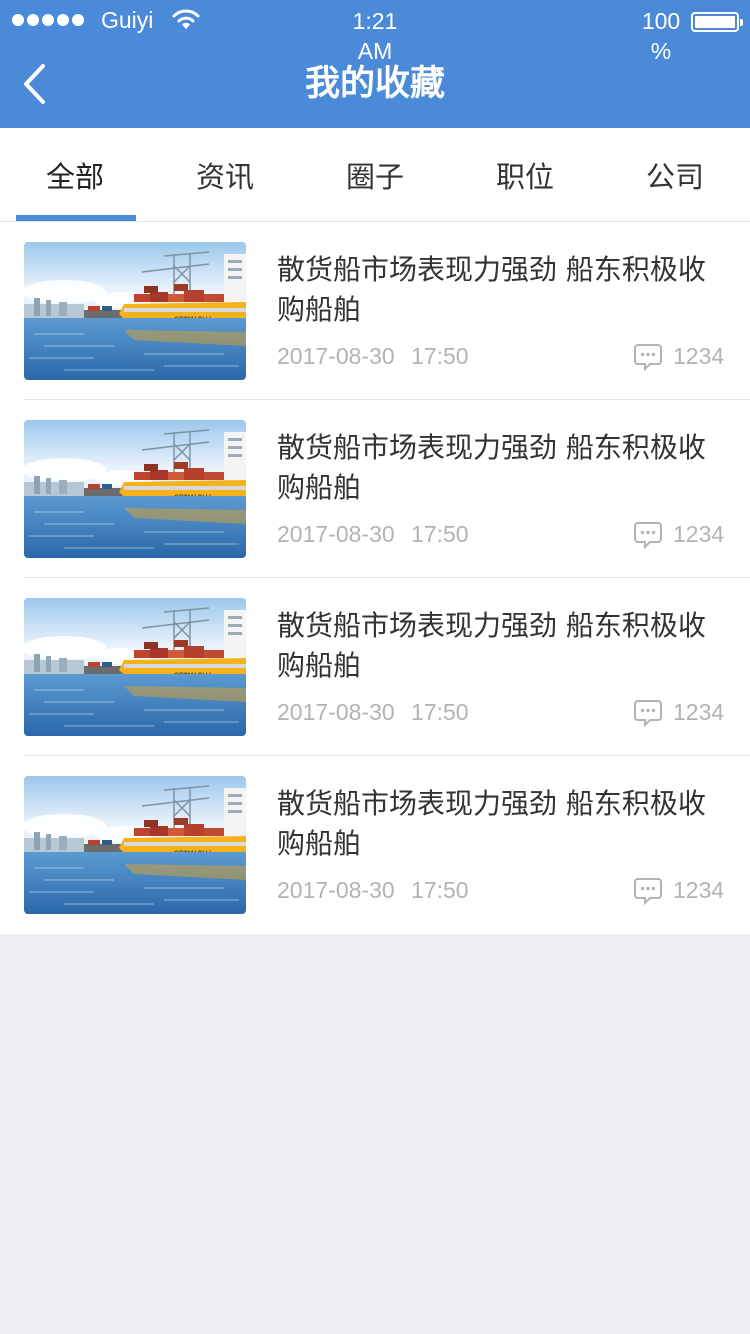 The height and width of the screenshot is (1334, 750). Describe the element at coordinates (374, 84) in the screenshot. I see `page-title: 我的收藏` at that location.